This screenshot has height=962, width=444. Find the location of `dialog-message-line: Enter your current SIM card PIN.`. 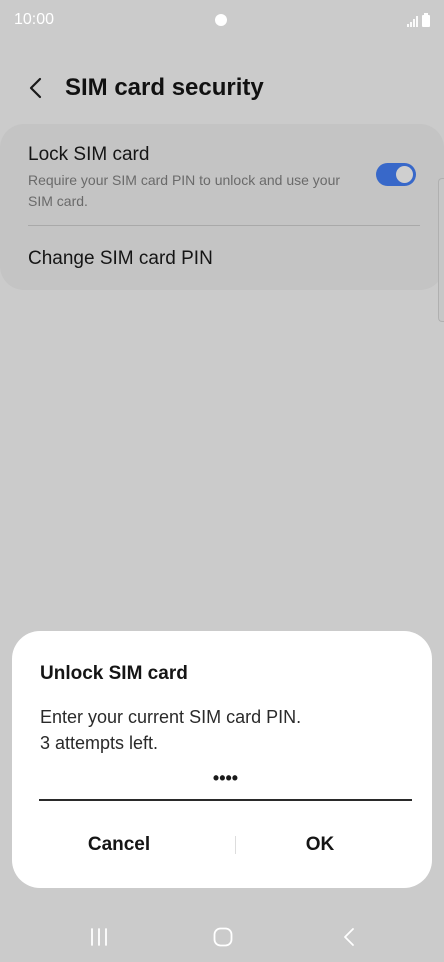

dialog-message-line: Enter your current SIM card PIN. is located at coordinates (171, 717).